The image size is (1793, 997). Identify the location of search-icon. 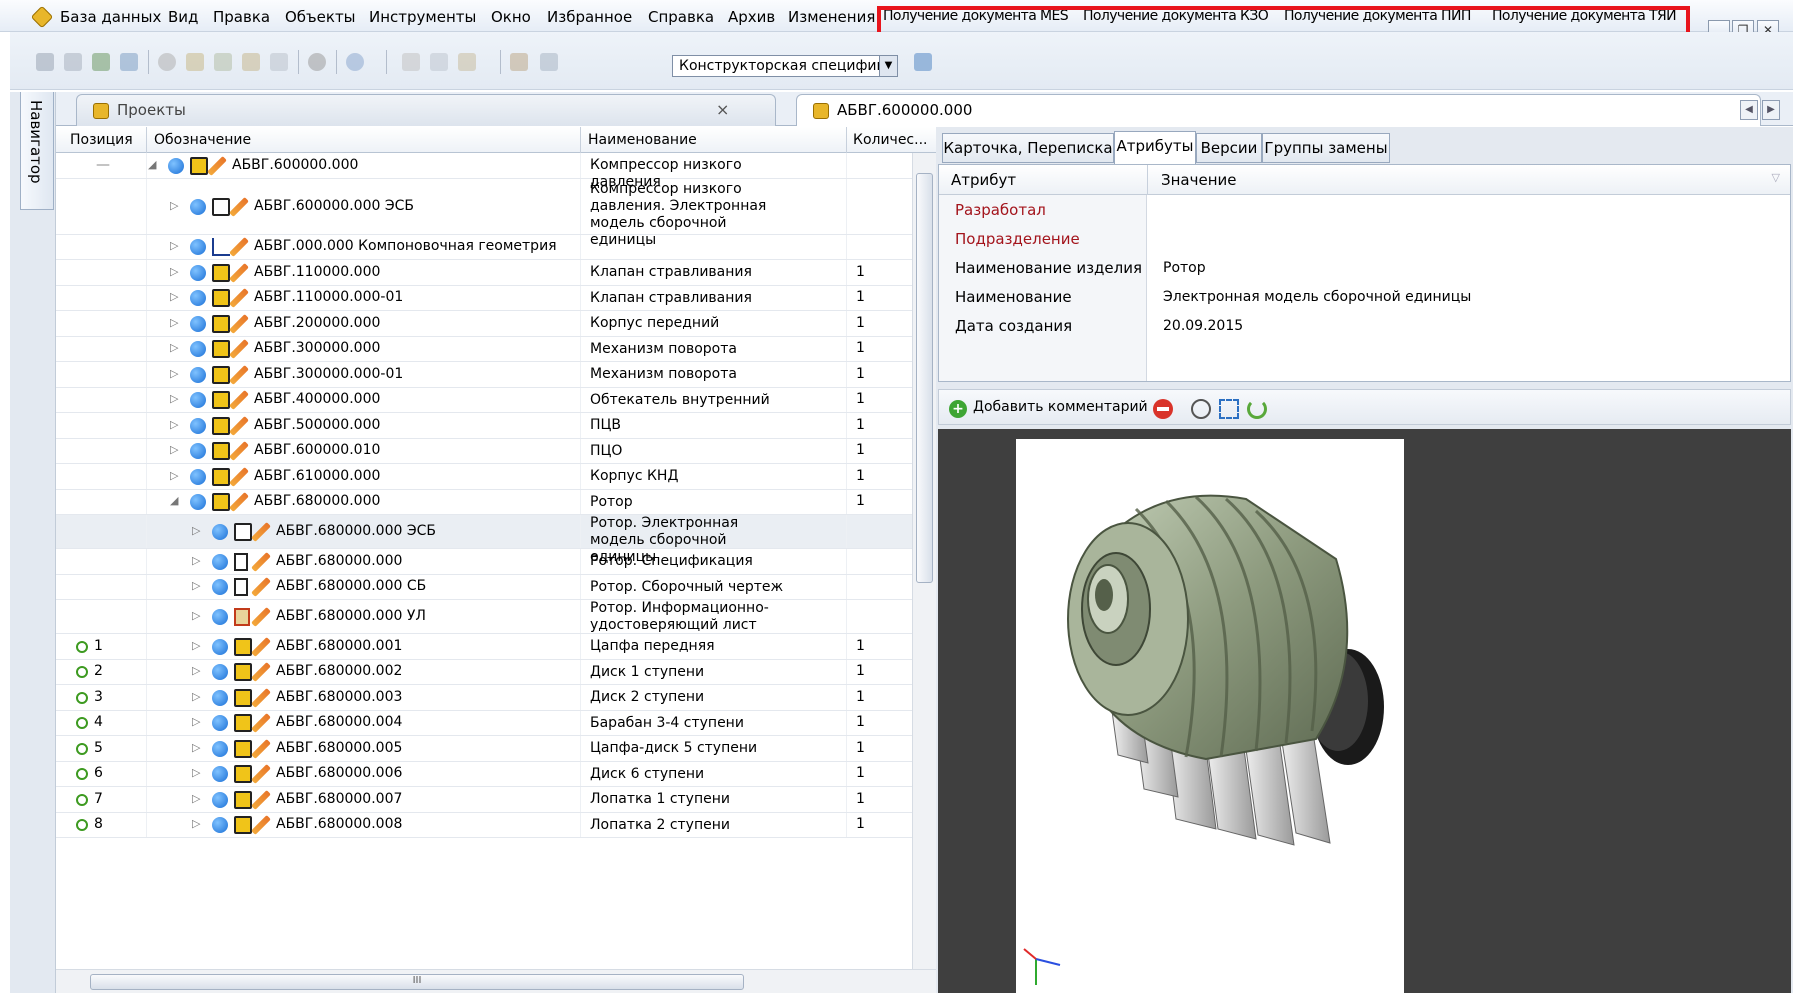
(355, 62).